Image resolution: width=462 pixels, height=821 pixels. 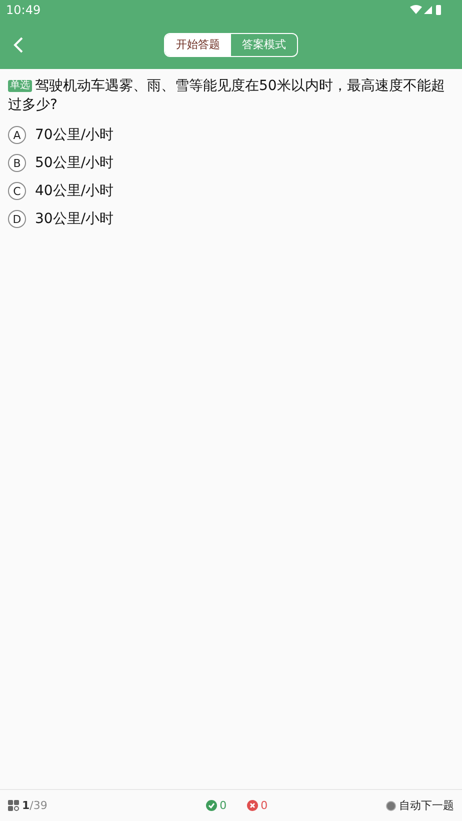 I want to click on option-letter: D, so click(x=17, y=219).